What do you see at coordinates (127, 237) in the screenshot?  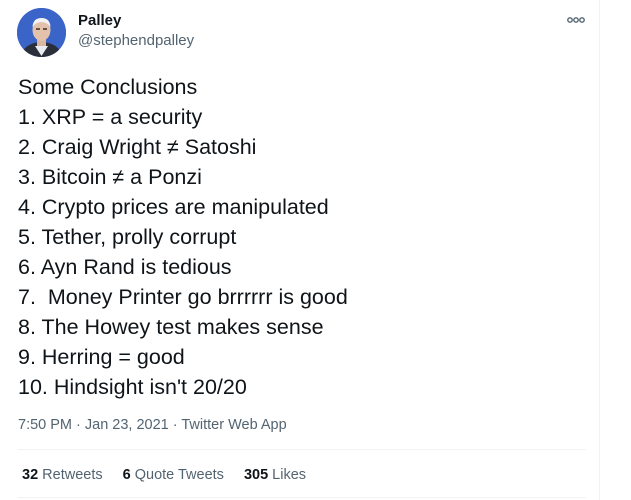 I see `tweet-line: 5. Tether, prolly corrupt` at bounding box center [127, 237].